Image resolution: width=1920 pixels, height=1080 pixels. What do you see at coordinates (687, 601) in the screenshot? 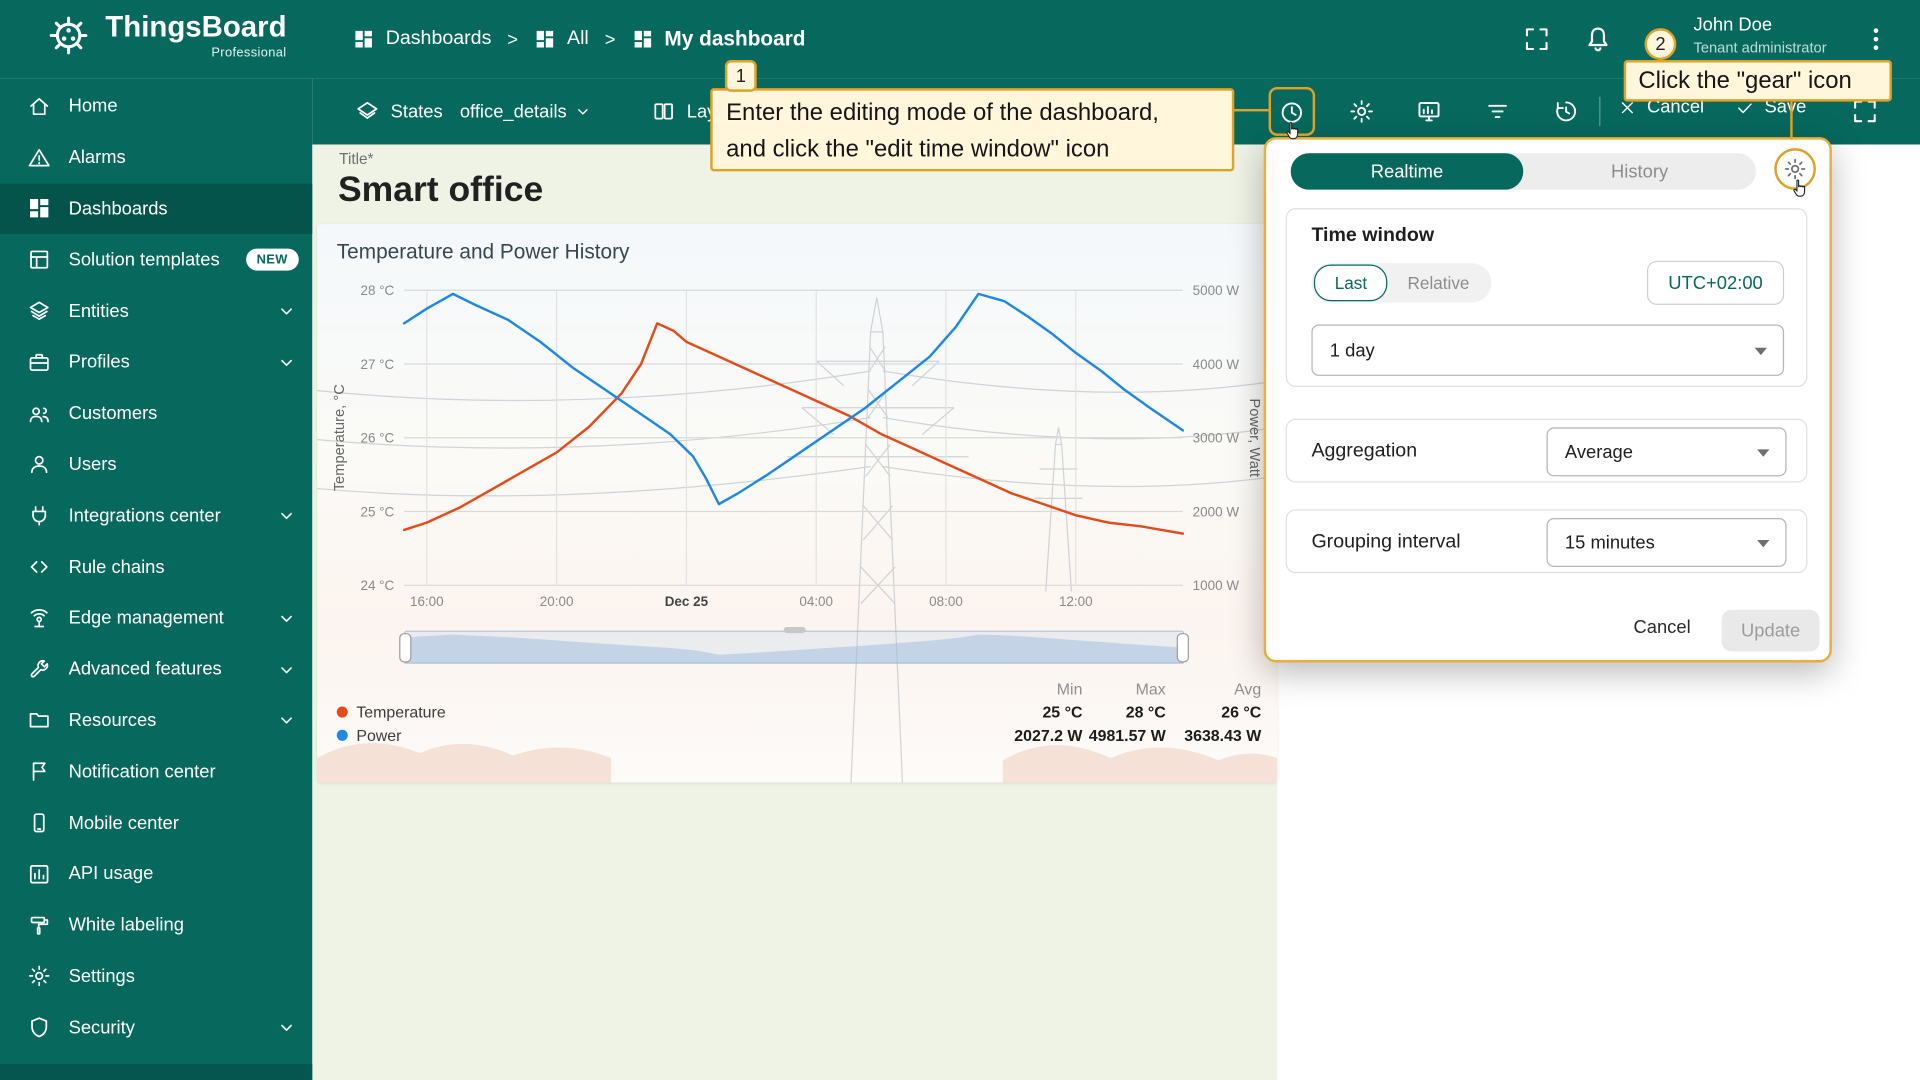
I see `svg-text: Dec 25` at bounding box center [687, 601].